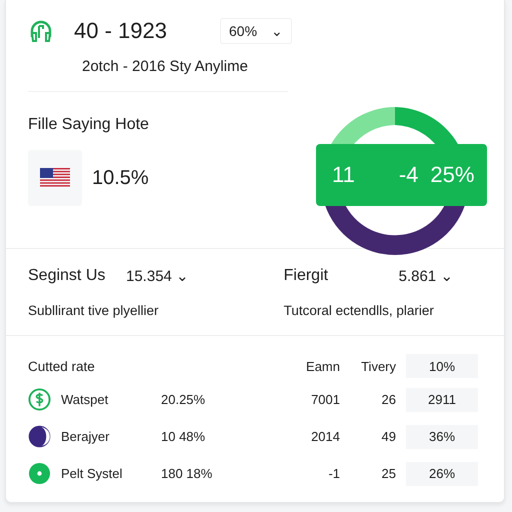  I want to click on table-cell-text: 25, so click(388, 473).